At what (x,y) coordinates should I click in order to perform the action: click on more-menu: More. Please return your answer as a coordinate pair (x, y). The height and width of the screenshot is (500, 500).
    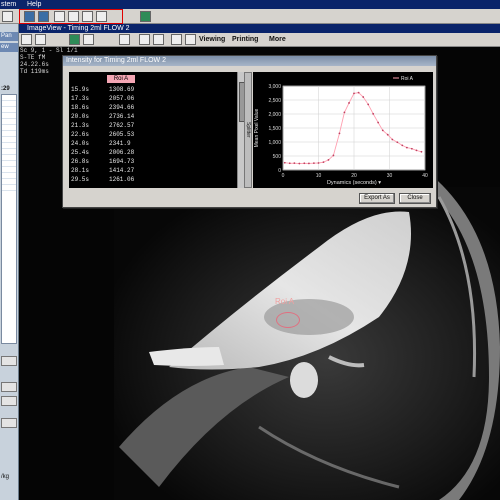
    Looking at the image, I should click on (277, 40).